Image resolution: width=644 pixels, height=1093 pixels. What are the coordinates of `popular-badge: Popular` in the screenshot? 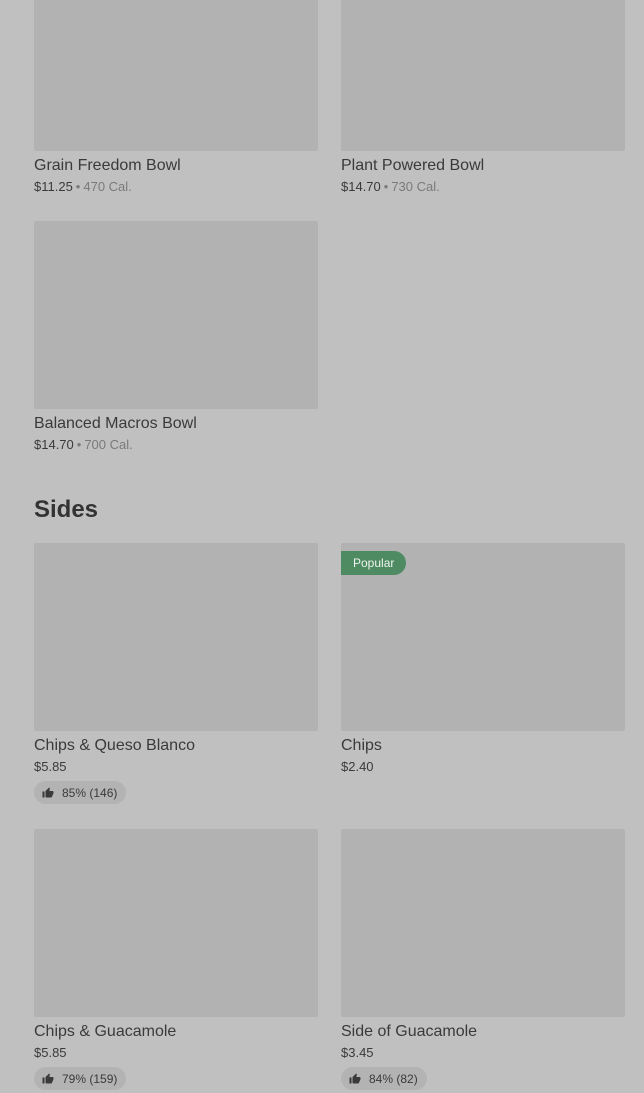 It's located at (374, 563).